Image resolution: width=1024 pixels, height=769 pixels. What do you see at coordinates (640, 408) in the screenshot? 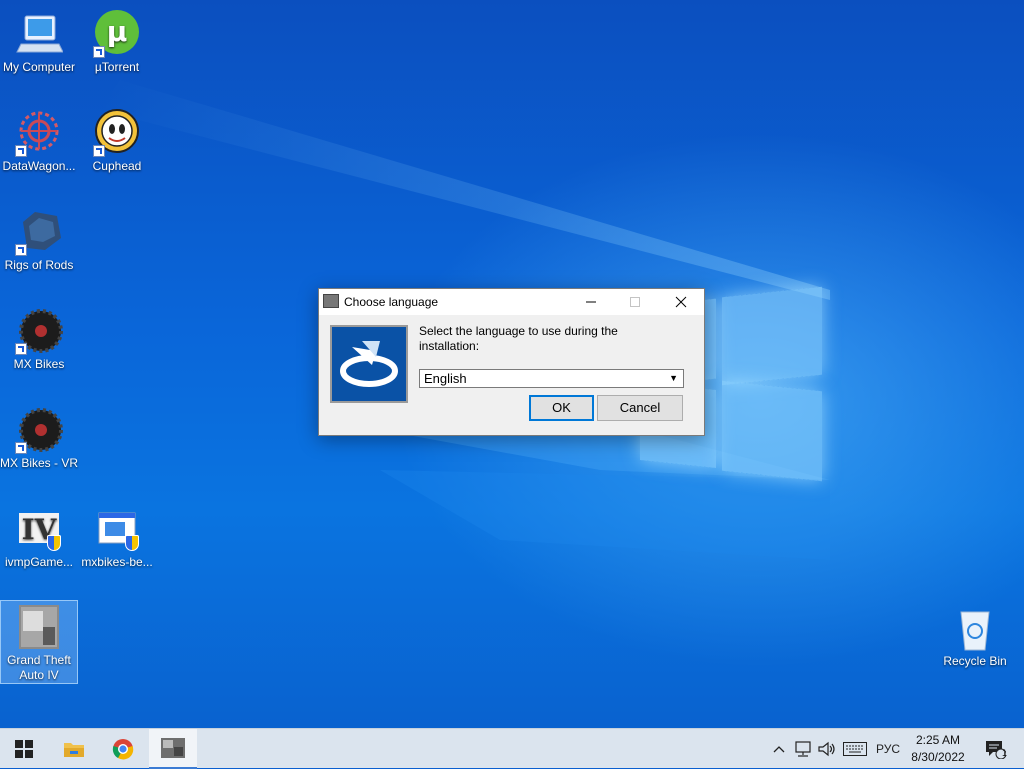
I see `cancel-button: Cancel` at bounding box center [640, 408].